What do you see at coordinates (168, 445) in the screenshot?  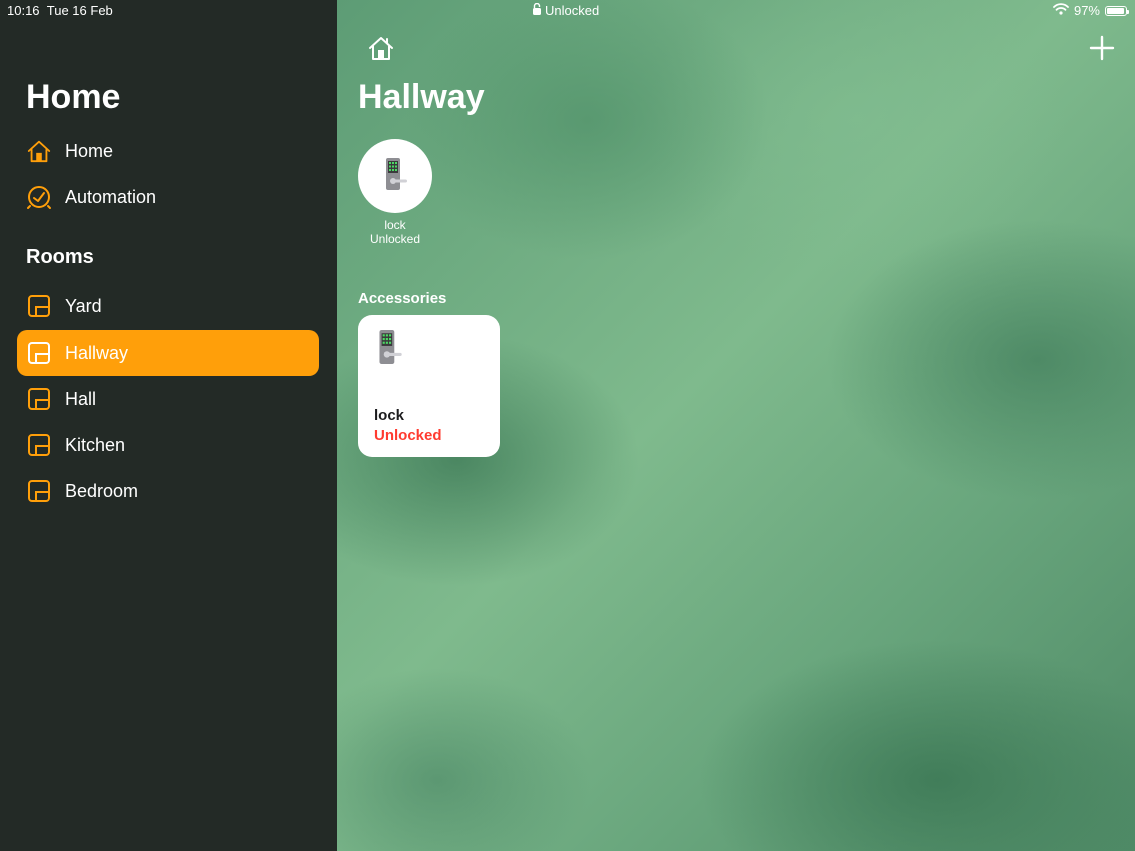 I see `sidebar-item-kitchen: Kitchen` at bounding box center [168, 445].